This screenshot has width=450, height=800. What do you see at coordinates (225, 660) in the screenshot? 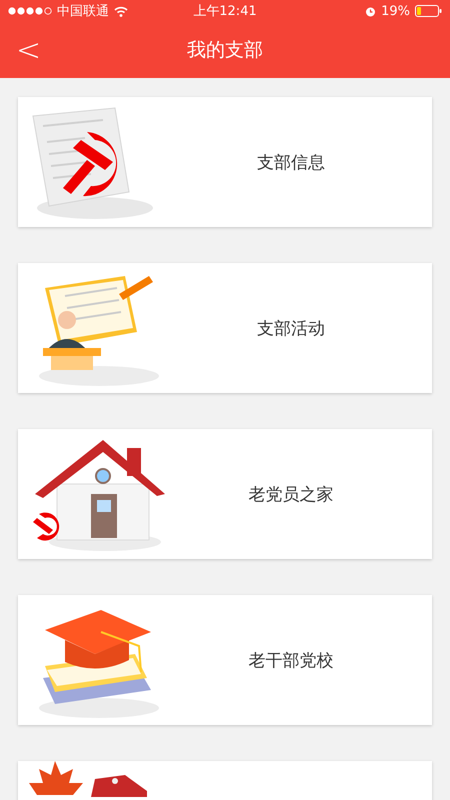
I see `menu-card: 老干部党校` at bounding box center [225, 660].